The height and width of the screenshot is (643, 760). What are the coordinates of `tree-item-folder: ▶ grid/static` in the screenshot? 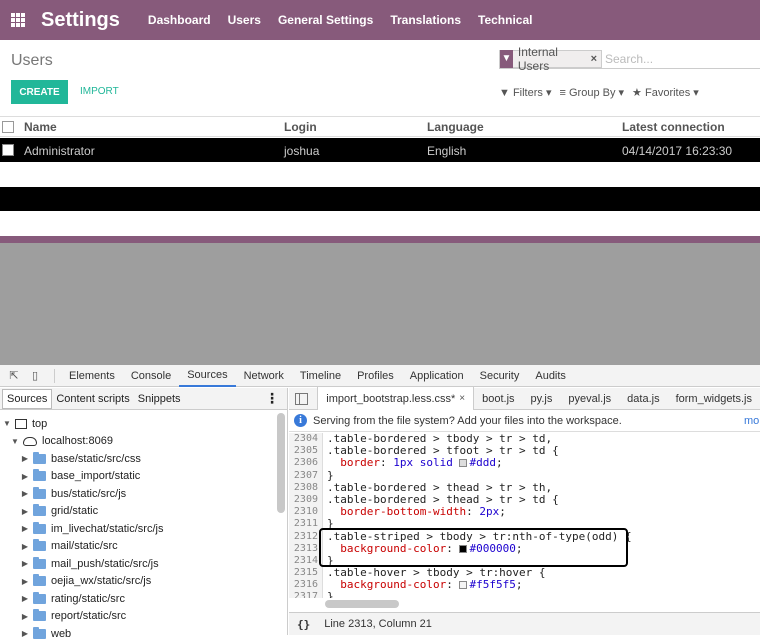 It's located at (138, 512).